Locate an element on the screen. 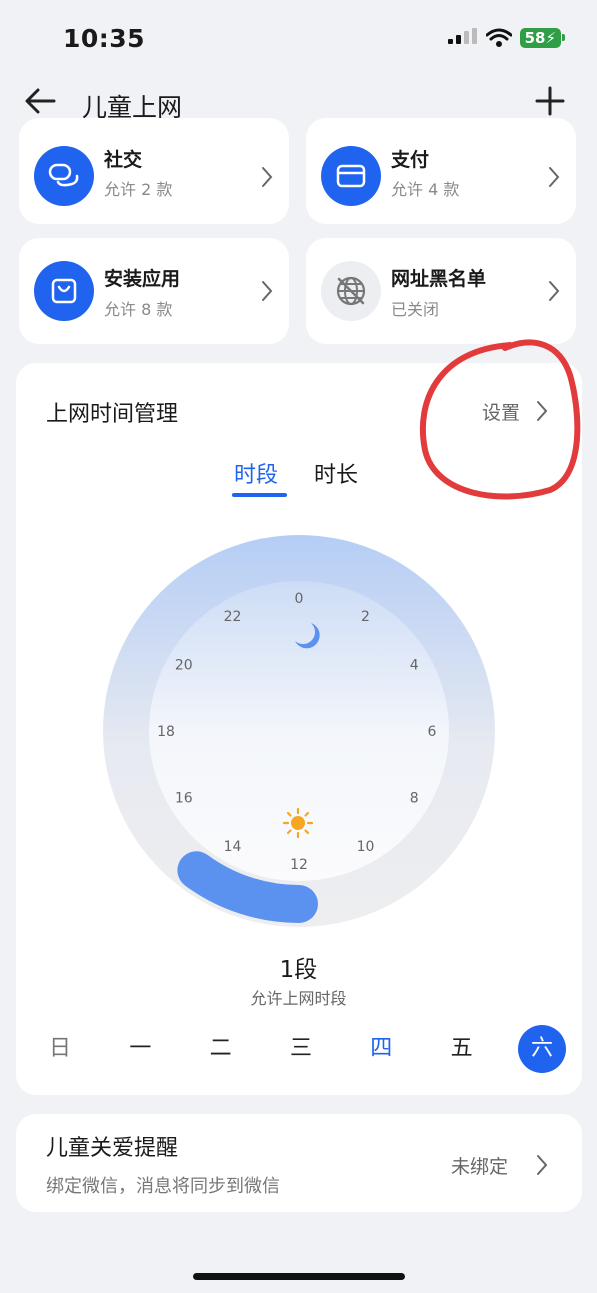 This screenshot has height=1293, width=597. clock-hour-label: 20 is located at coordinates (184, 666).